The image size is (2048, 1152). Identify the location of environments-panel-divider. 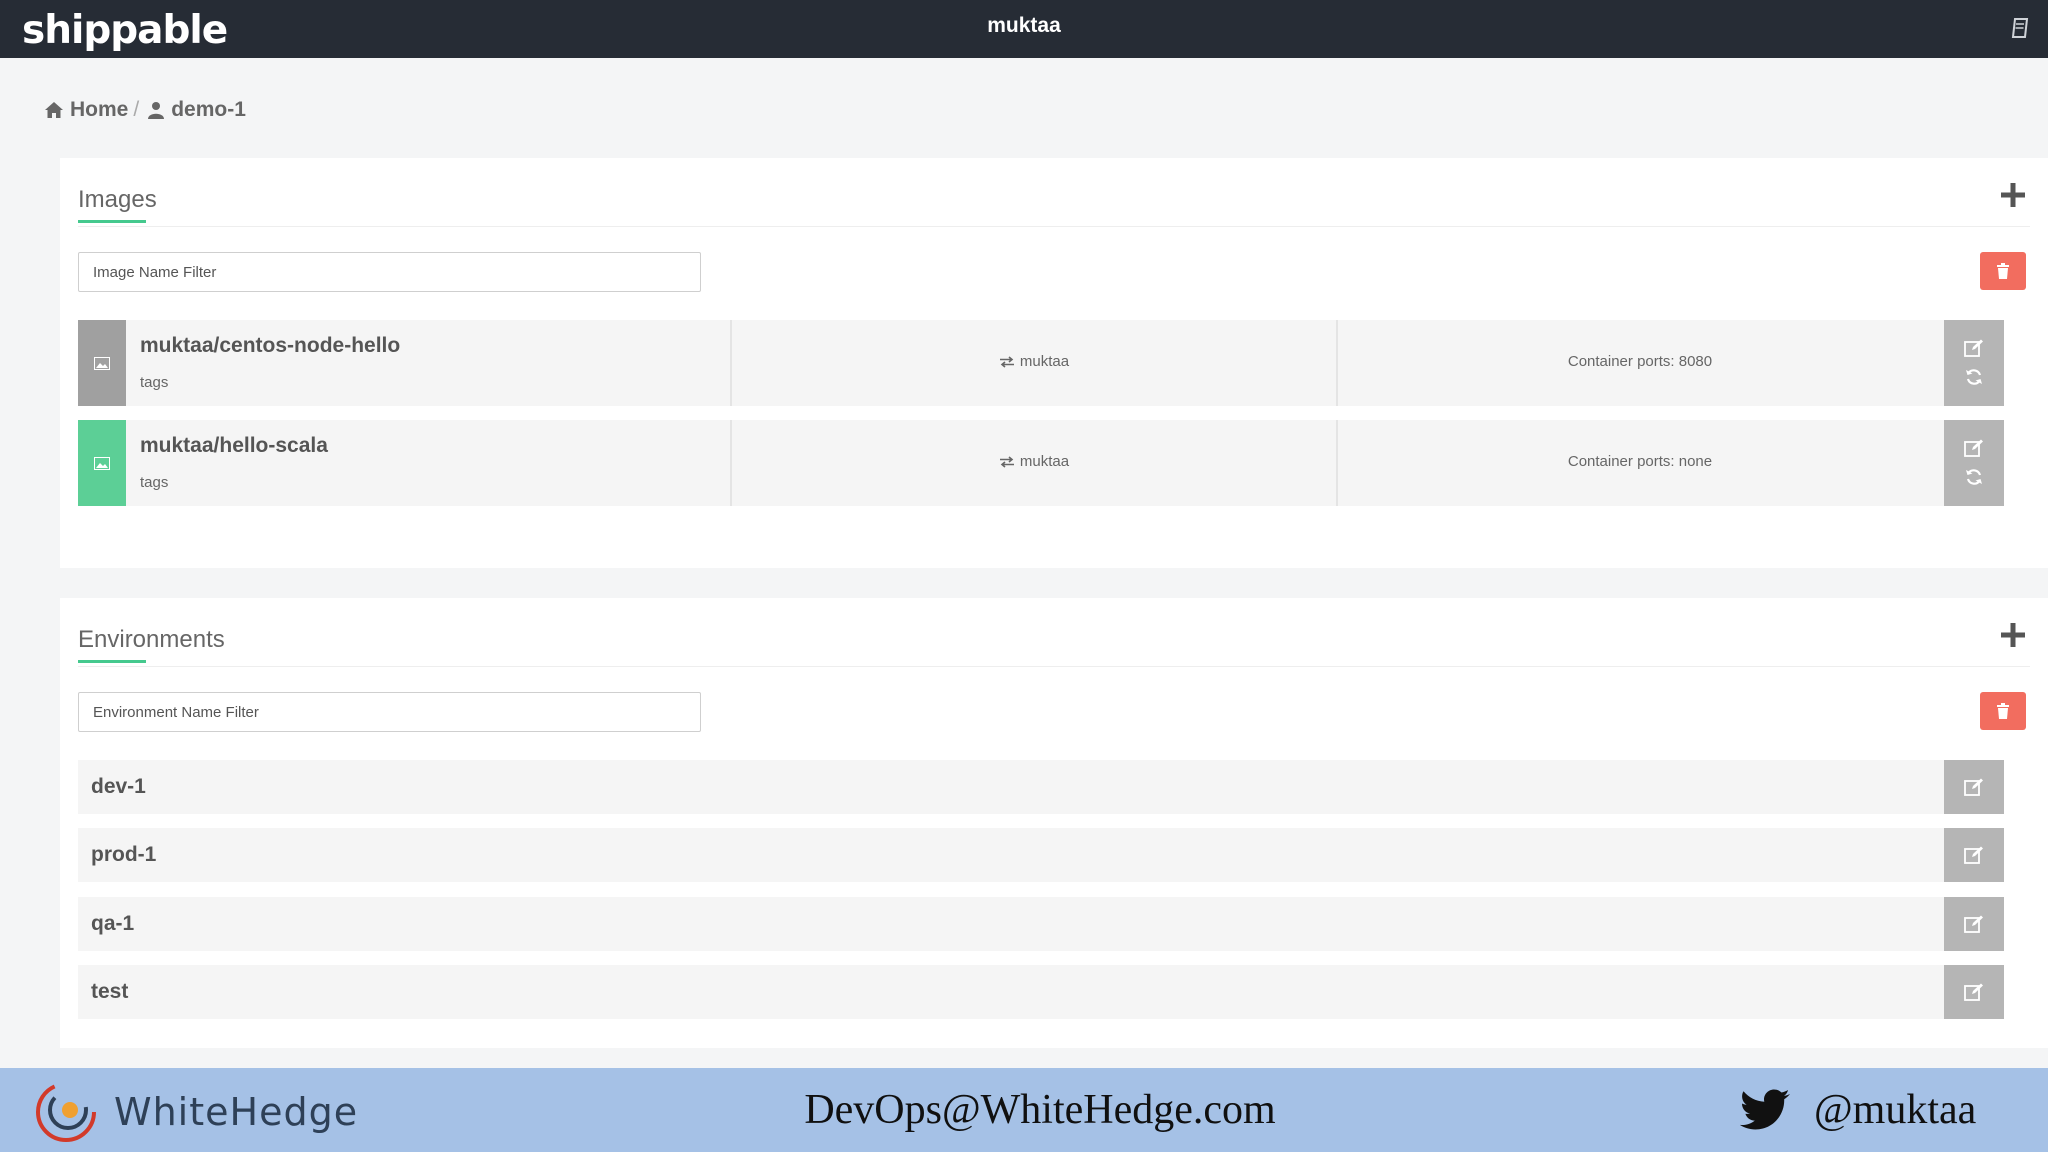
(1054, 666).